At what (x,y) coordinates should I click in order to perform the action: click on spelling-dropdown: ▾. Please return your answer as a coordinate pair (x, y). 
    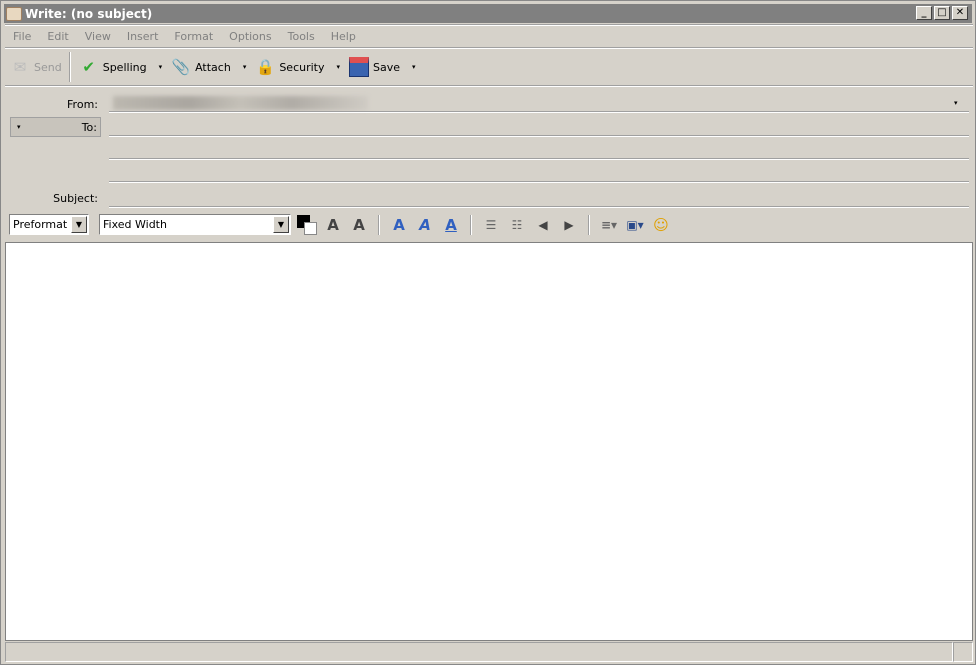
    Looking at the image, I should click on (161, 67).